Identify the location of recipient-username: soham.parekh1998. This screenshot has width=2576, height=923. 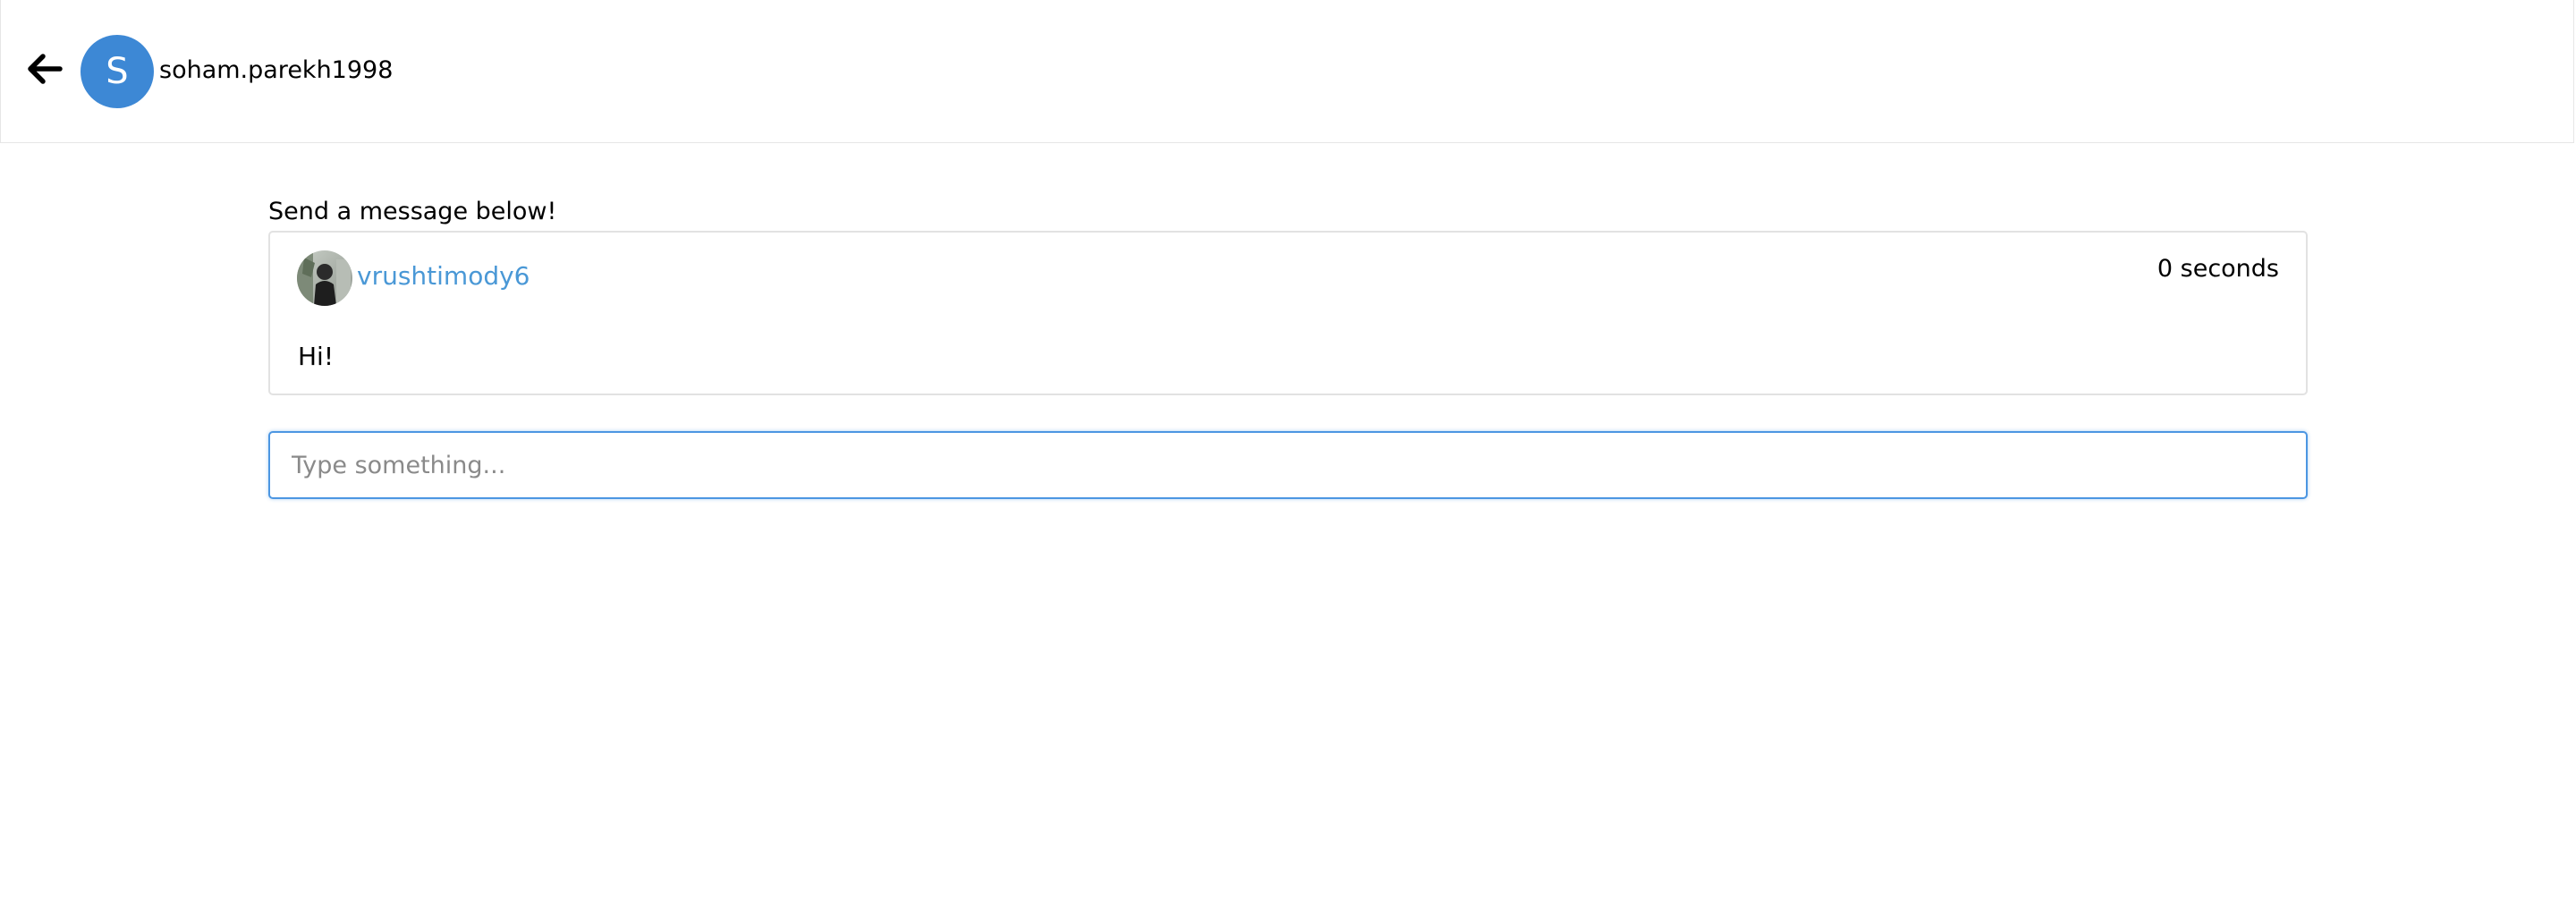
(276, 71).